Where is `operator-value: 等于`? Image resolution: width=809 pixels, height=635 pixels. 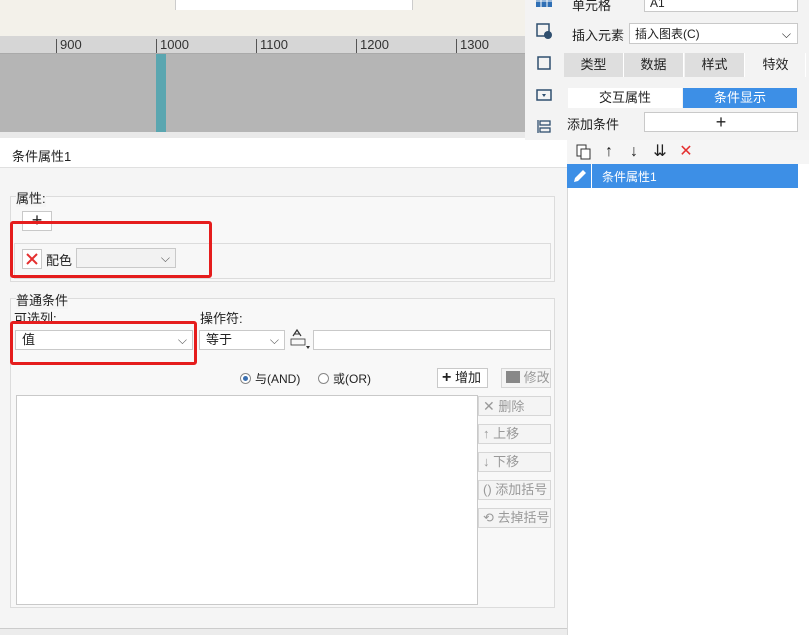
operator-value: 等于 is located at coordinates (219, 339).